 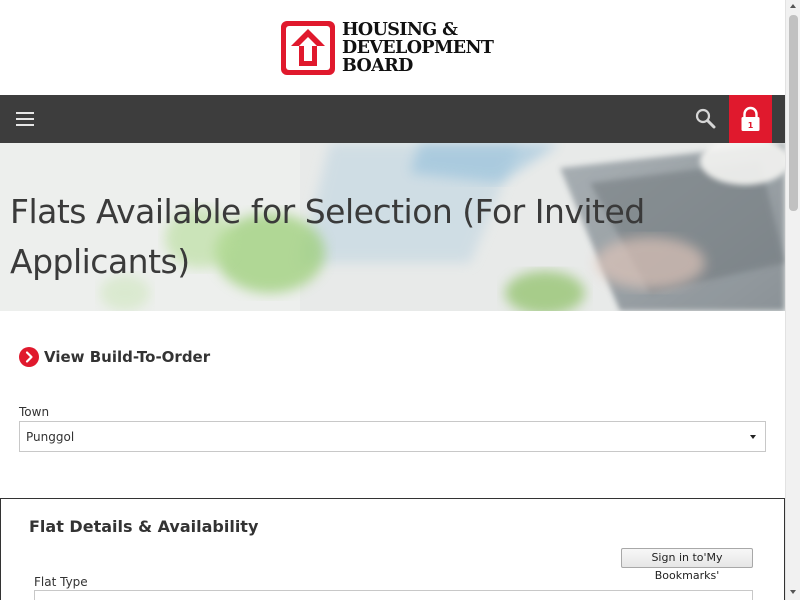 What do you see at coordinates (50, 437) in the screenshot?
I see `town-select-value: Punggol` at bounding box center [50, 437].